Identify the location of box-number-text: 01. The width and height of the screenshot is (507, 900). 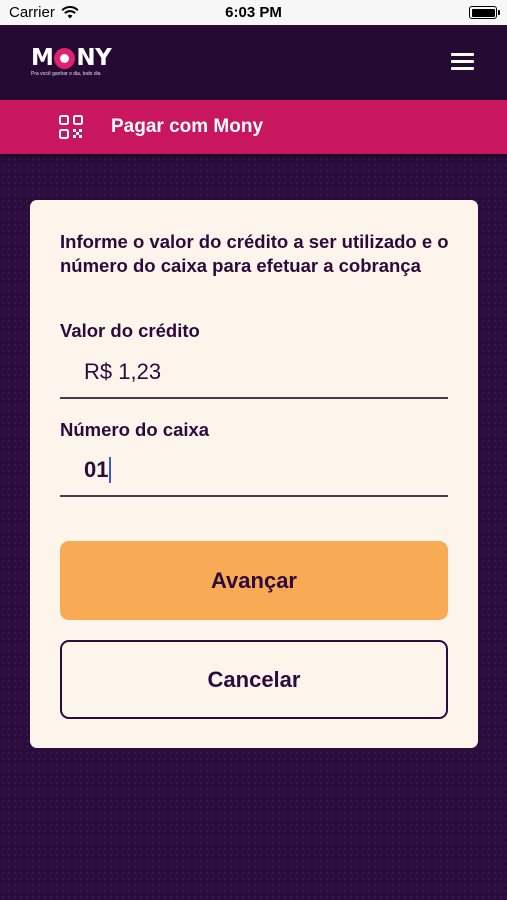
(96, 469).